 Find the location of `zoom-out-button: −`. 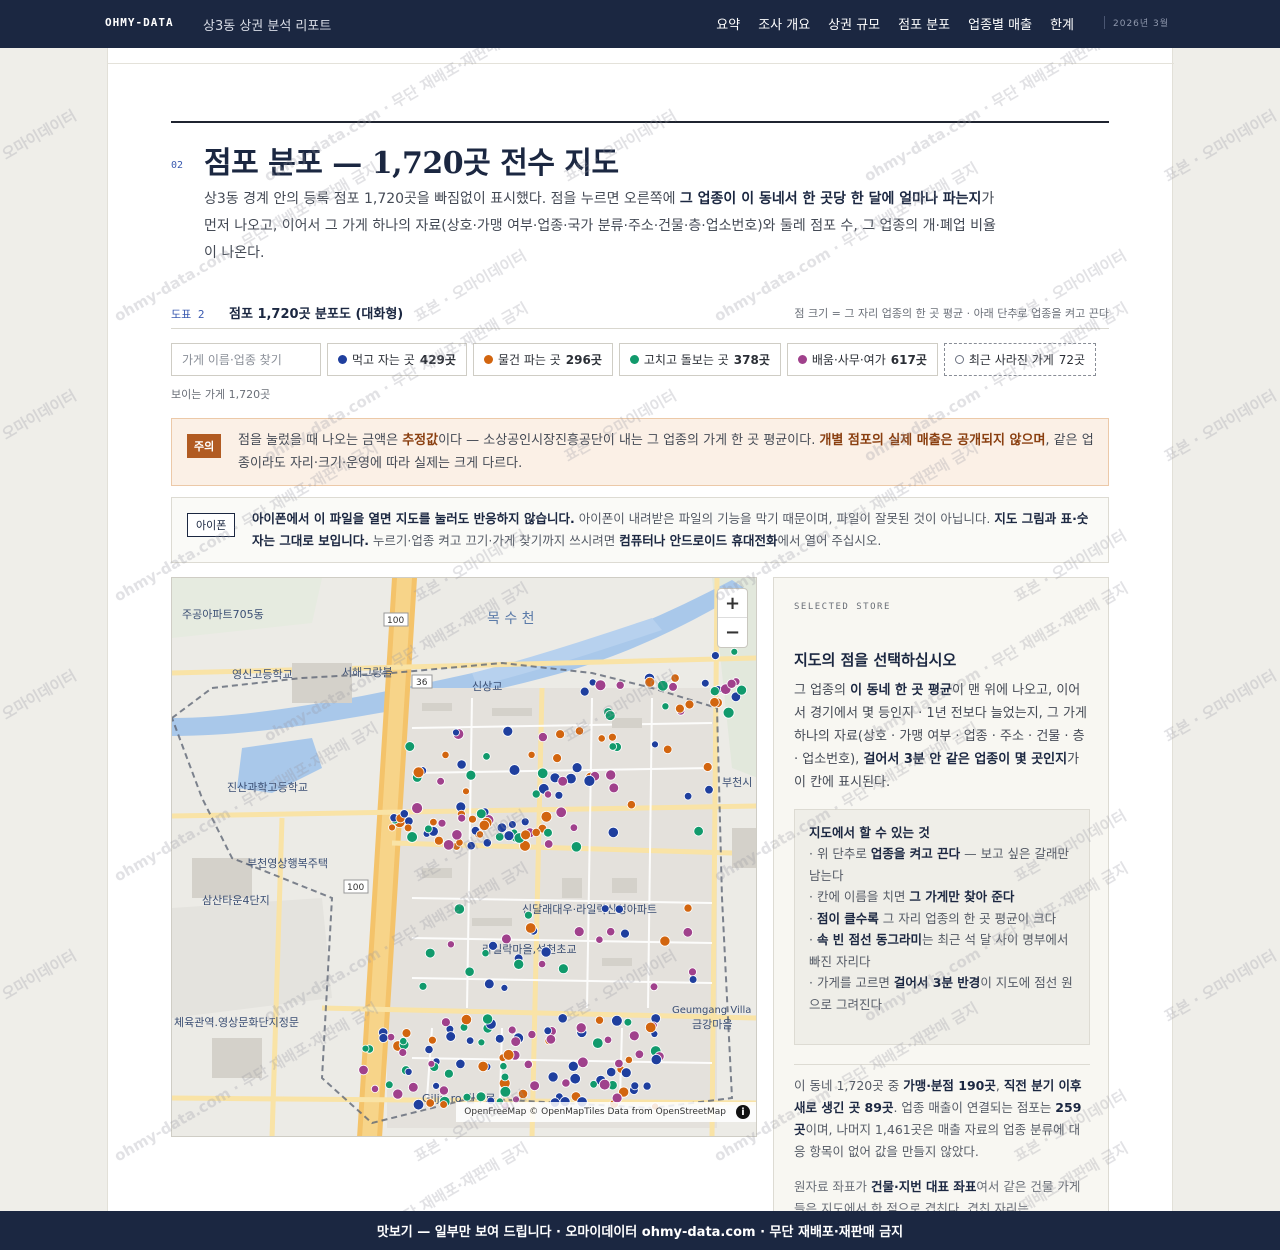

zoom-out-button: − is located at coordinates (732, 632).